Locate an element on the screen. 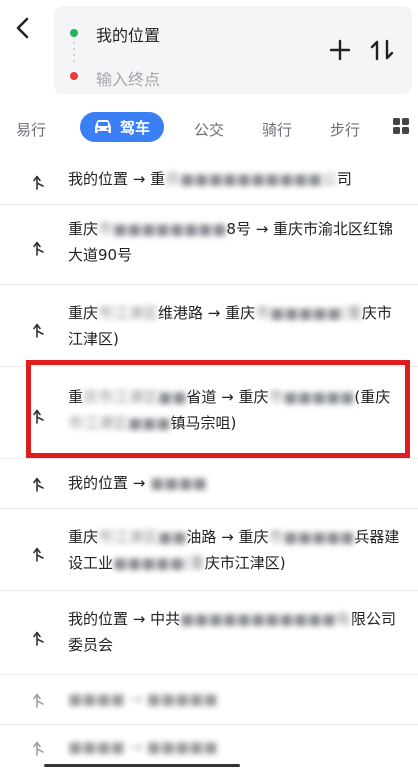  list-item: ■■■■ → ■■■■■ is located at coordinates (209, 699).